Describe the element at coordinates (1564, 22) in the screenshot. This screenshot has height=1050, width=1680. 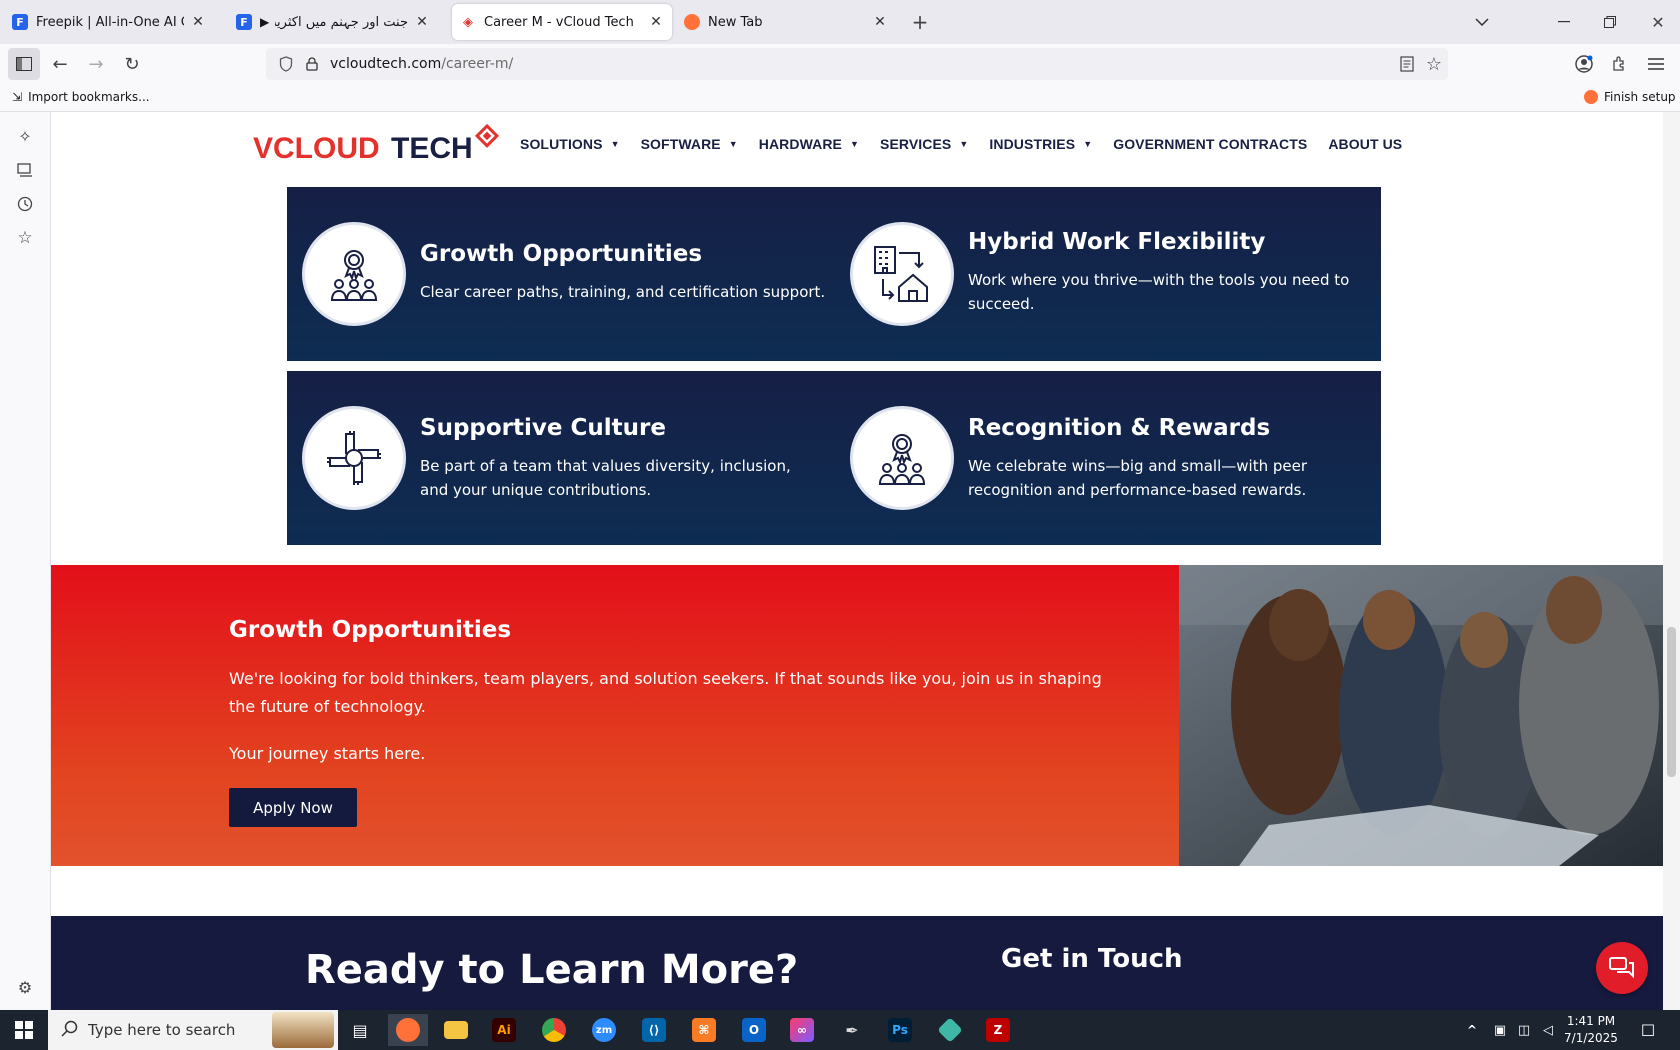
I see `minimize-icon` at that location.